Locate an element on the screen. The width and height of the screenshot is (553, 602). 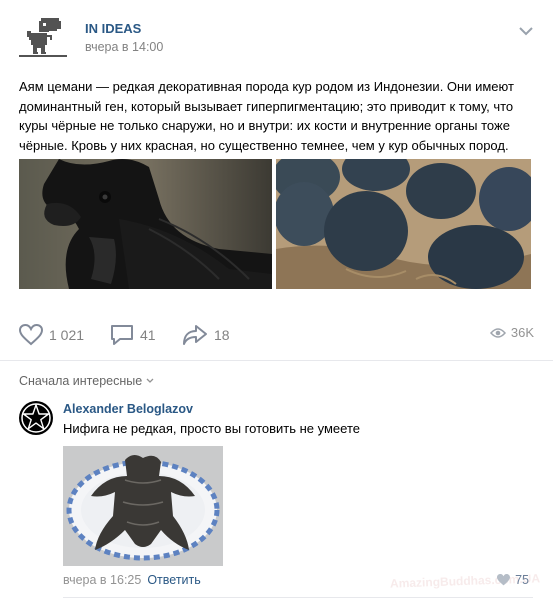
eggs-photo is located at coordinates (403, 224).